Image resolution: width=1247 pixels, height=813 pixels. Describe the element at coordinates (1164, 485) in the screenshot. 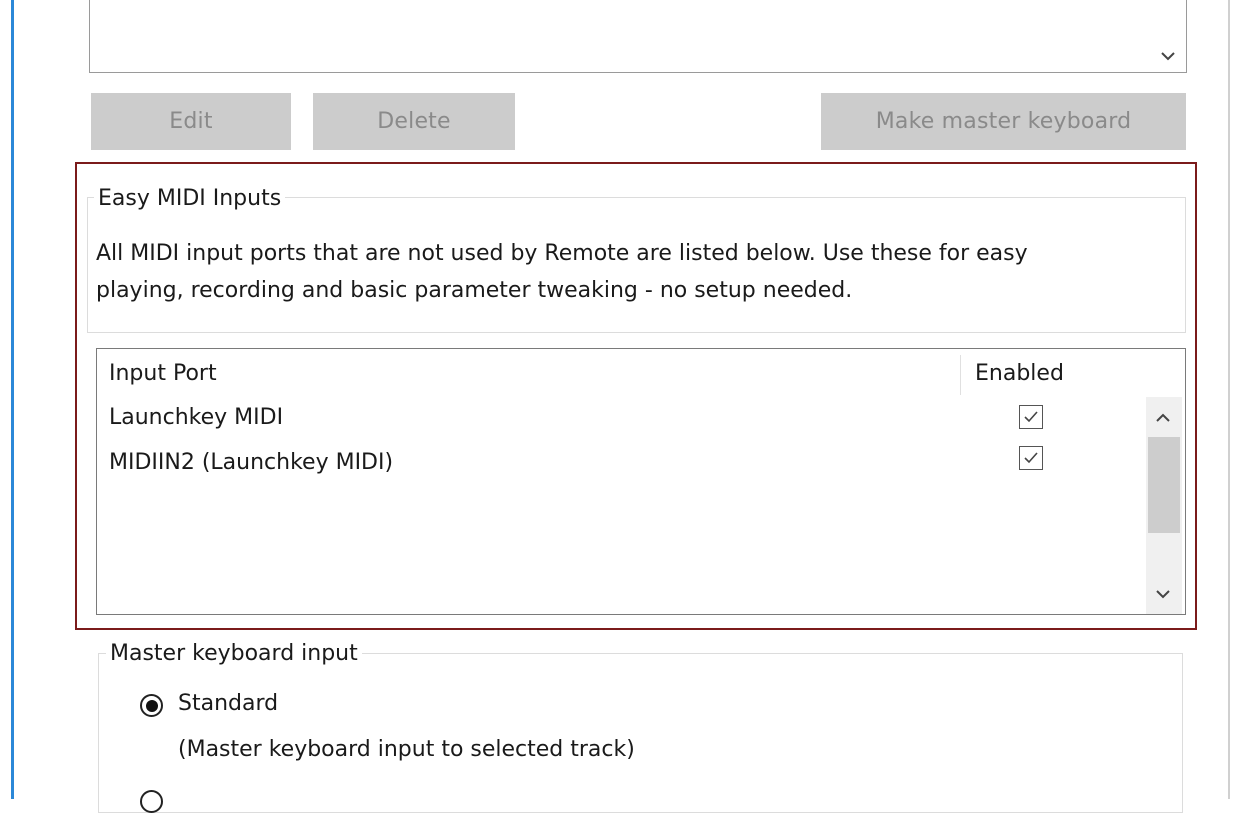

I see `scrollbar-thumb` at that location.